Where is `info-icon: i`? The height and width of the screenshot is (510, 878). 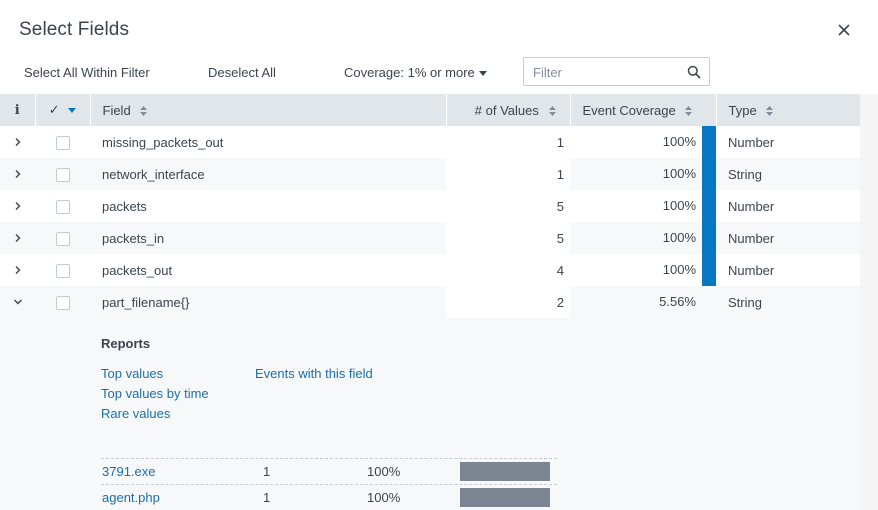
info-icon: i is located at coordinates (17, 110).